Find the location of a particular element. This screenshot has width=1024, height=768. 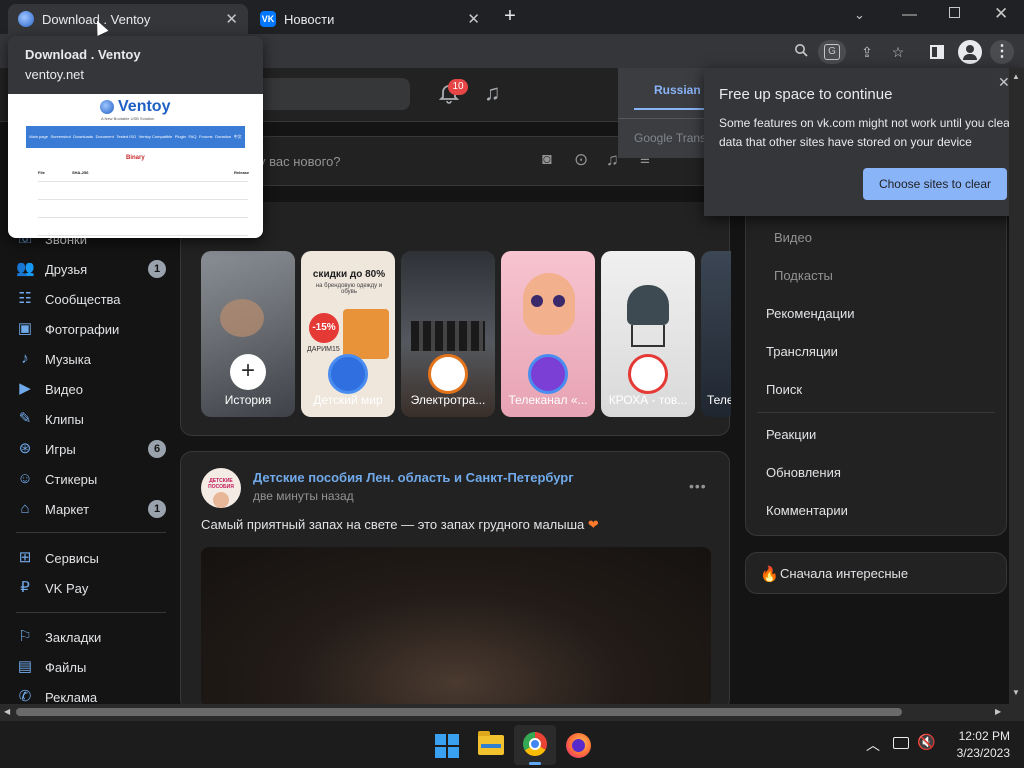

thumb-logo: Ventoy is located at coordinates (144, 106).